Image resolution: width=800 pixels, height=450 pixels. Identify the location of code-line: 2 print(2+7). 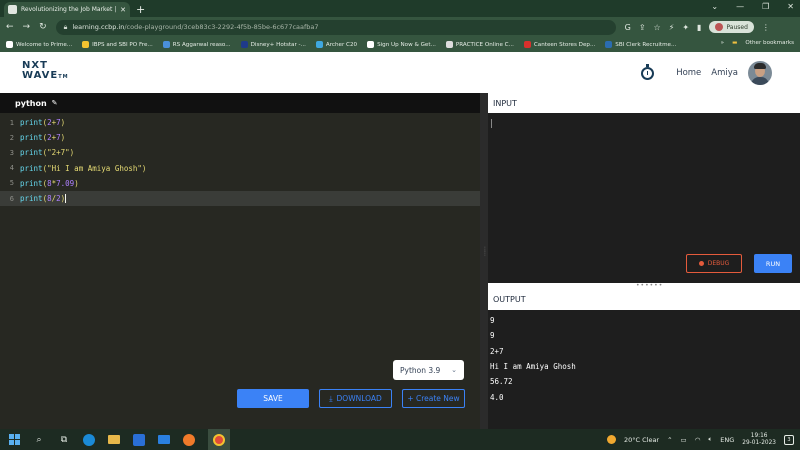
(240, 137).